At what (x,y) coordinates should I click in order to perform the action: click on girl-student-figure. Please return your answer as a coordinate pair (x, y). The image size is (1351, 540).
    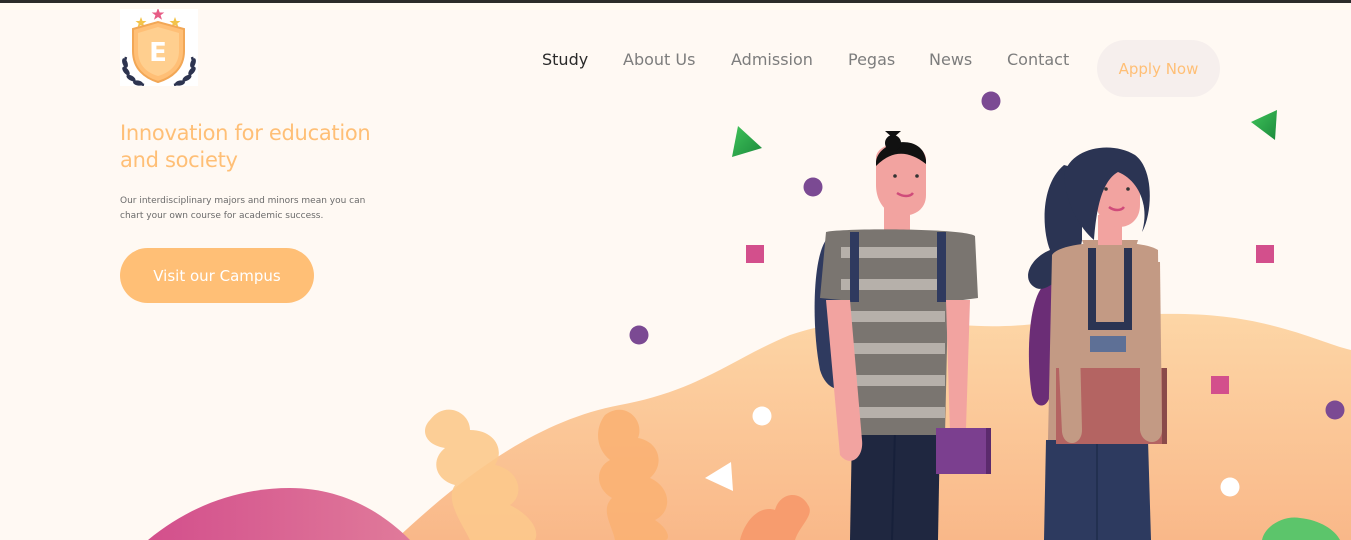
    Looking at the image, I should click on (1097, 343).